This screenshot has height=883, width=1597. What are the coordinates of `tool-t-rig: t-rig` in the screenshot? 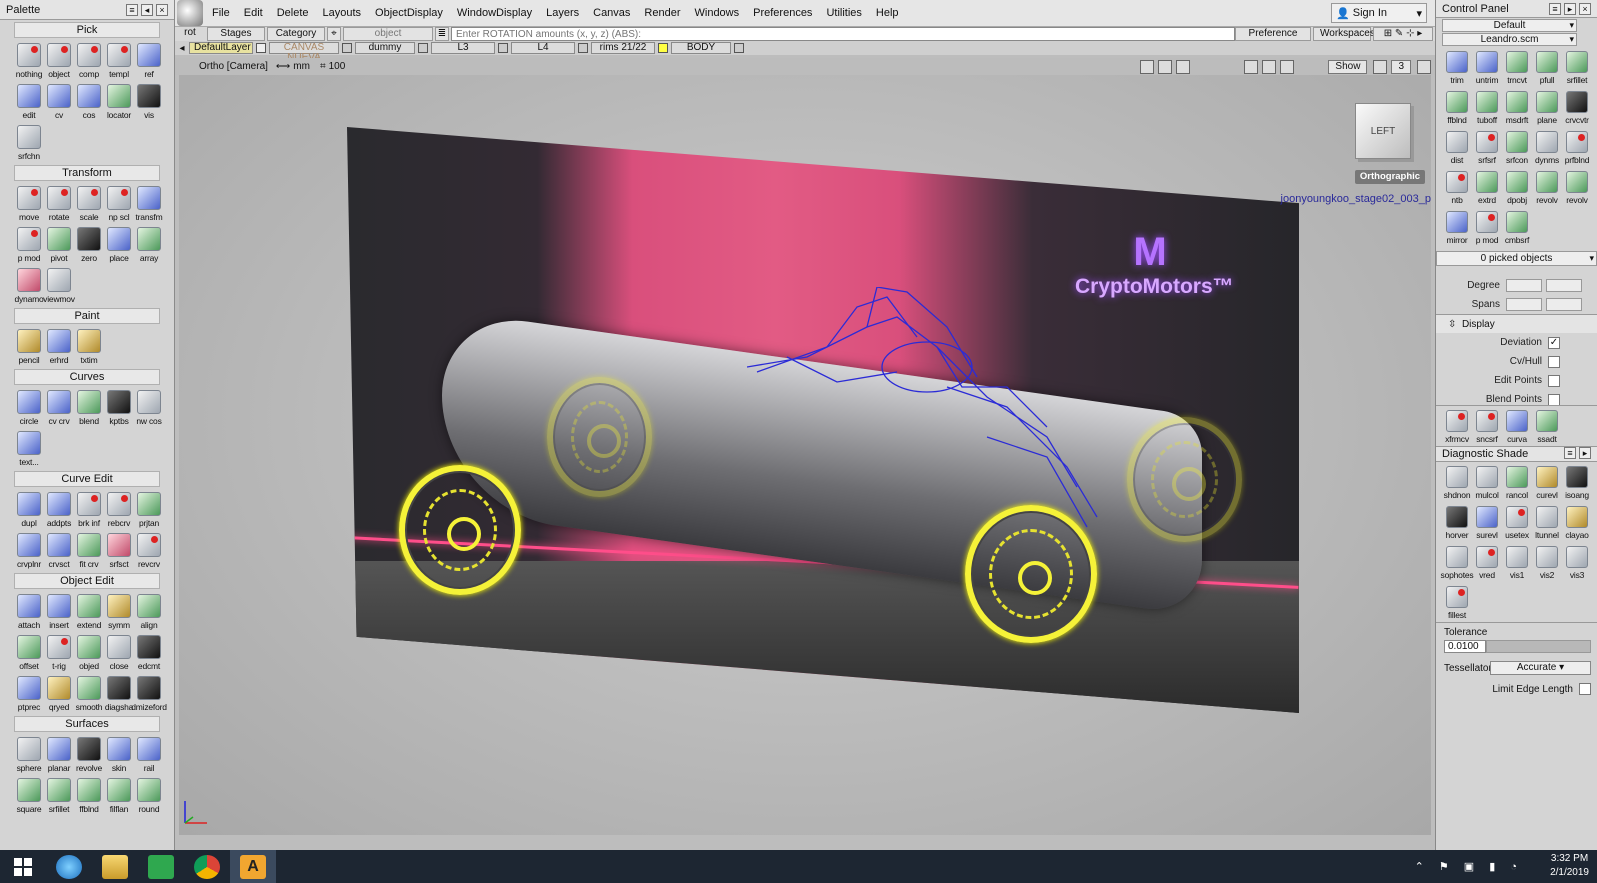 It's located at (59, 652).